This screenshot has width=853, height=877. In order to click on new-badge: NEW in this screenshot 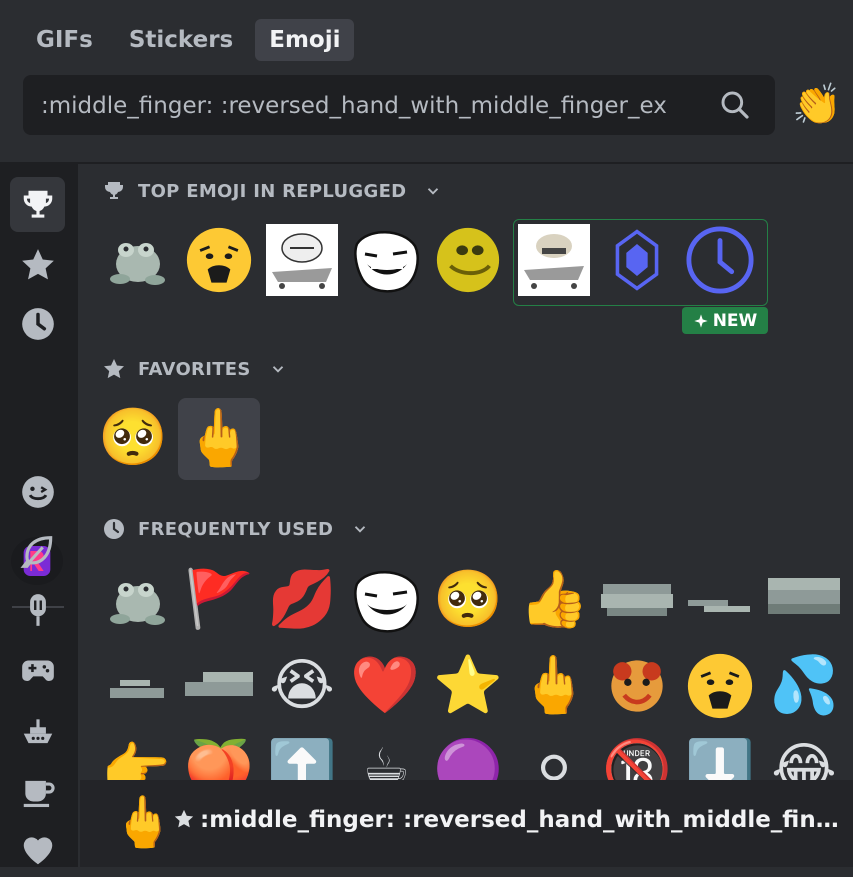, I will do `click(725, 320)`.